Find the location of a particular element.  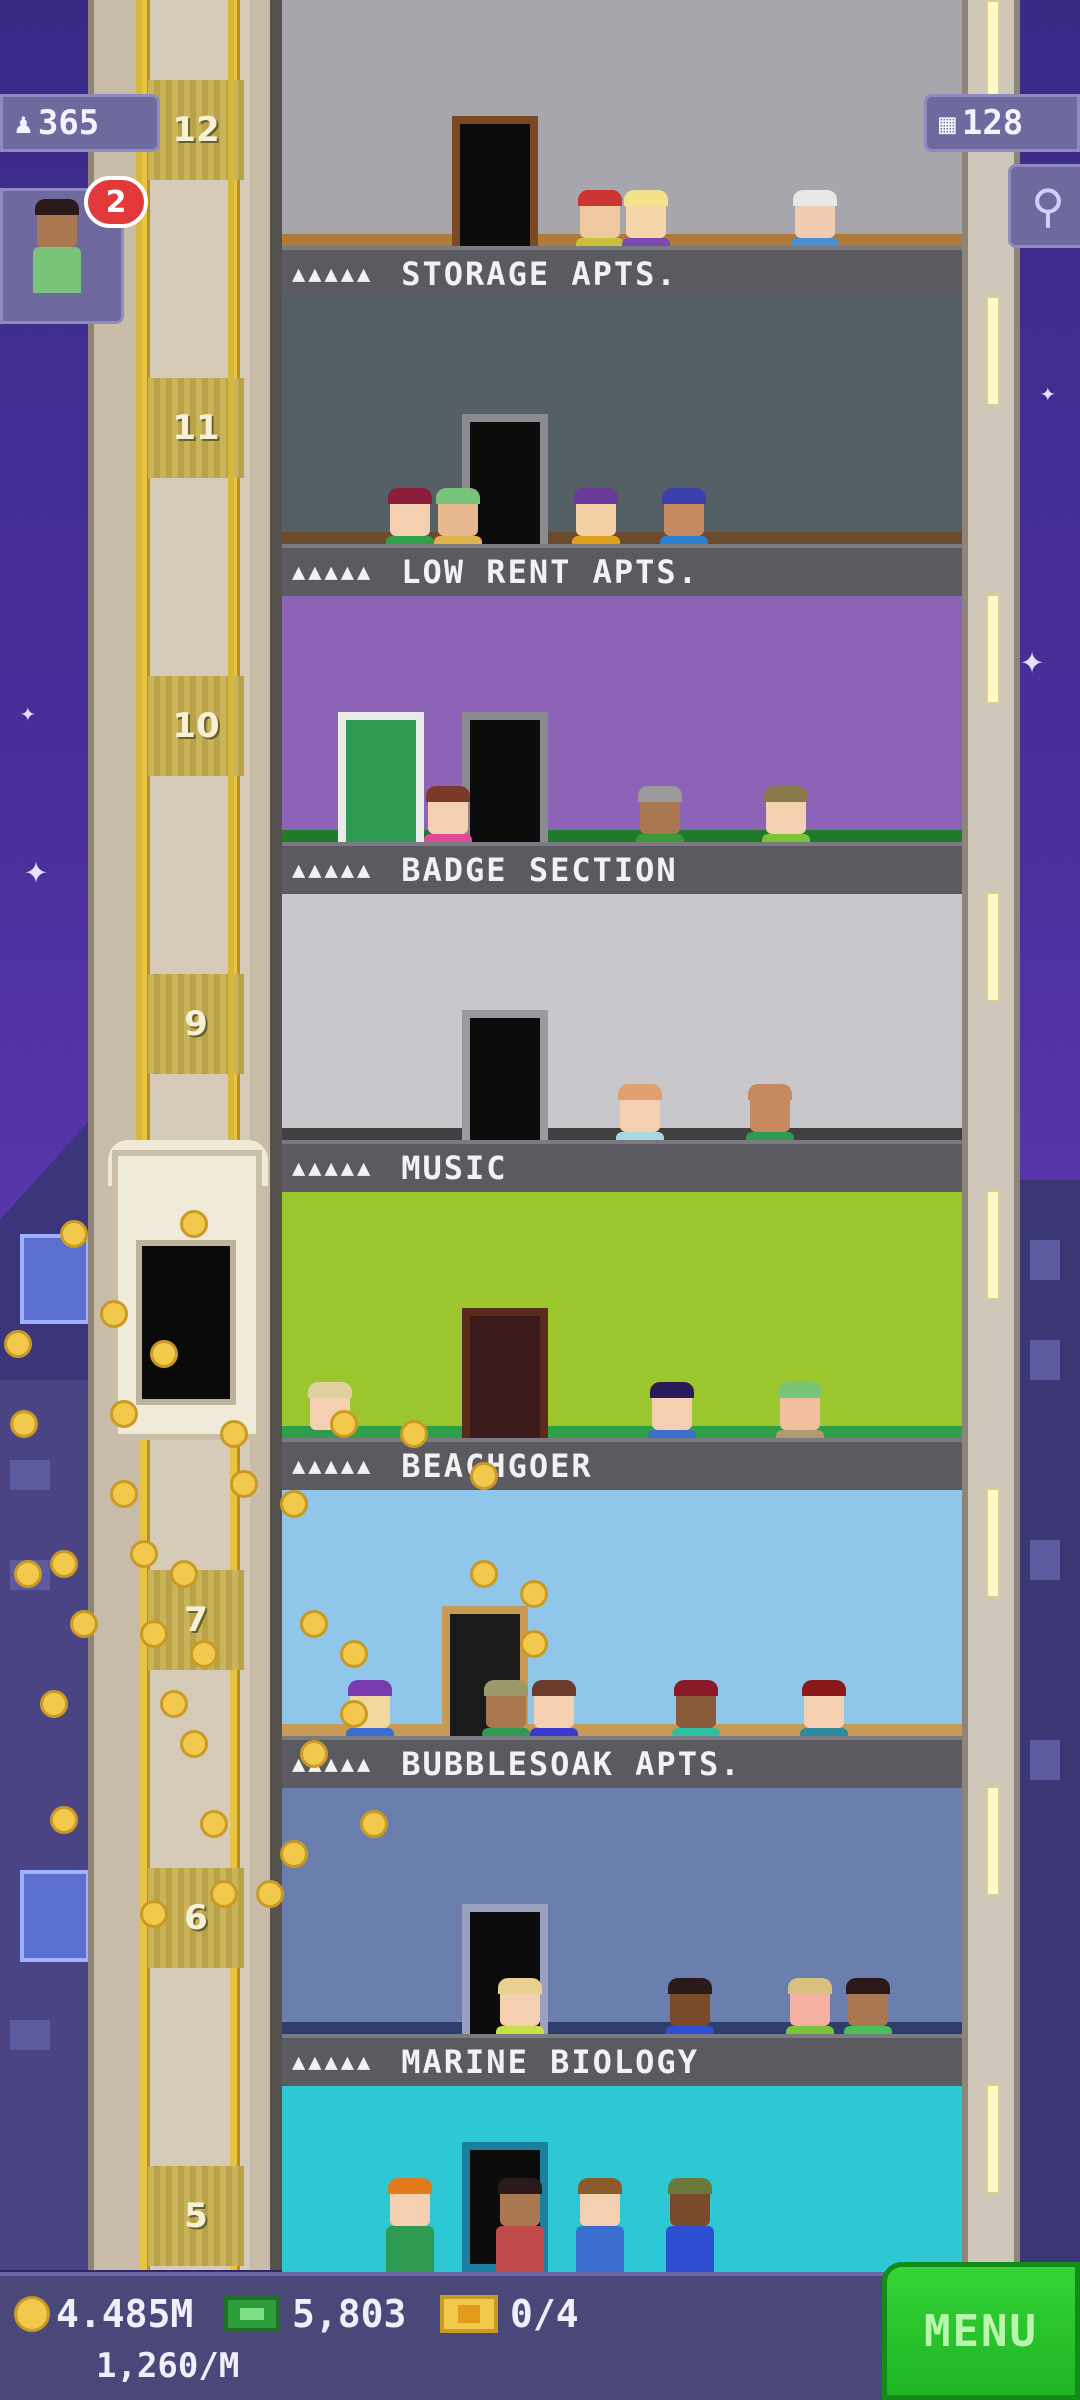

person-icon: ♟ is located at coordinates (23, 123).